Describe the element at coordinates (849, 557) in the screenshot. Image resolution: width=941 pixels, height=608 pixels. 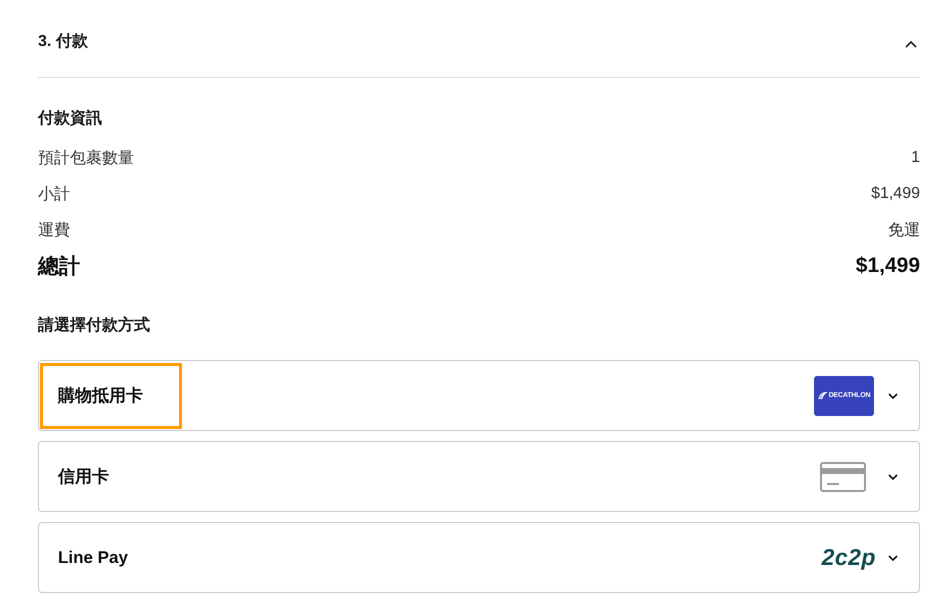
I see `logo-wordmark: 2c2p` at that location.